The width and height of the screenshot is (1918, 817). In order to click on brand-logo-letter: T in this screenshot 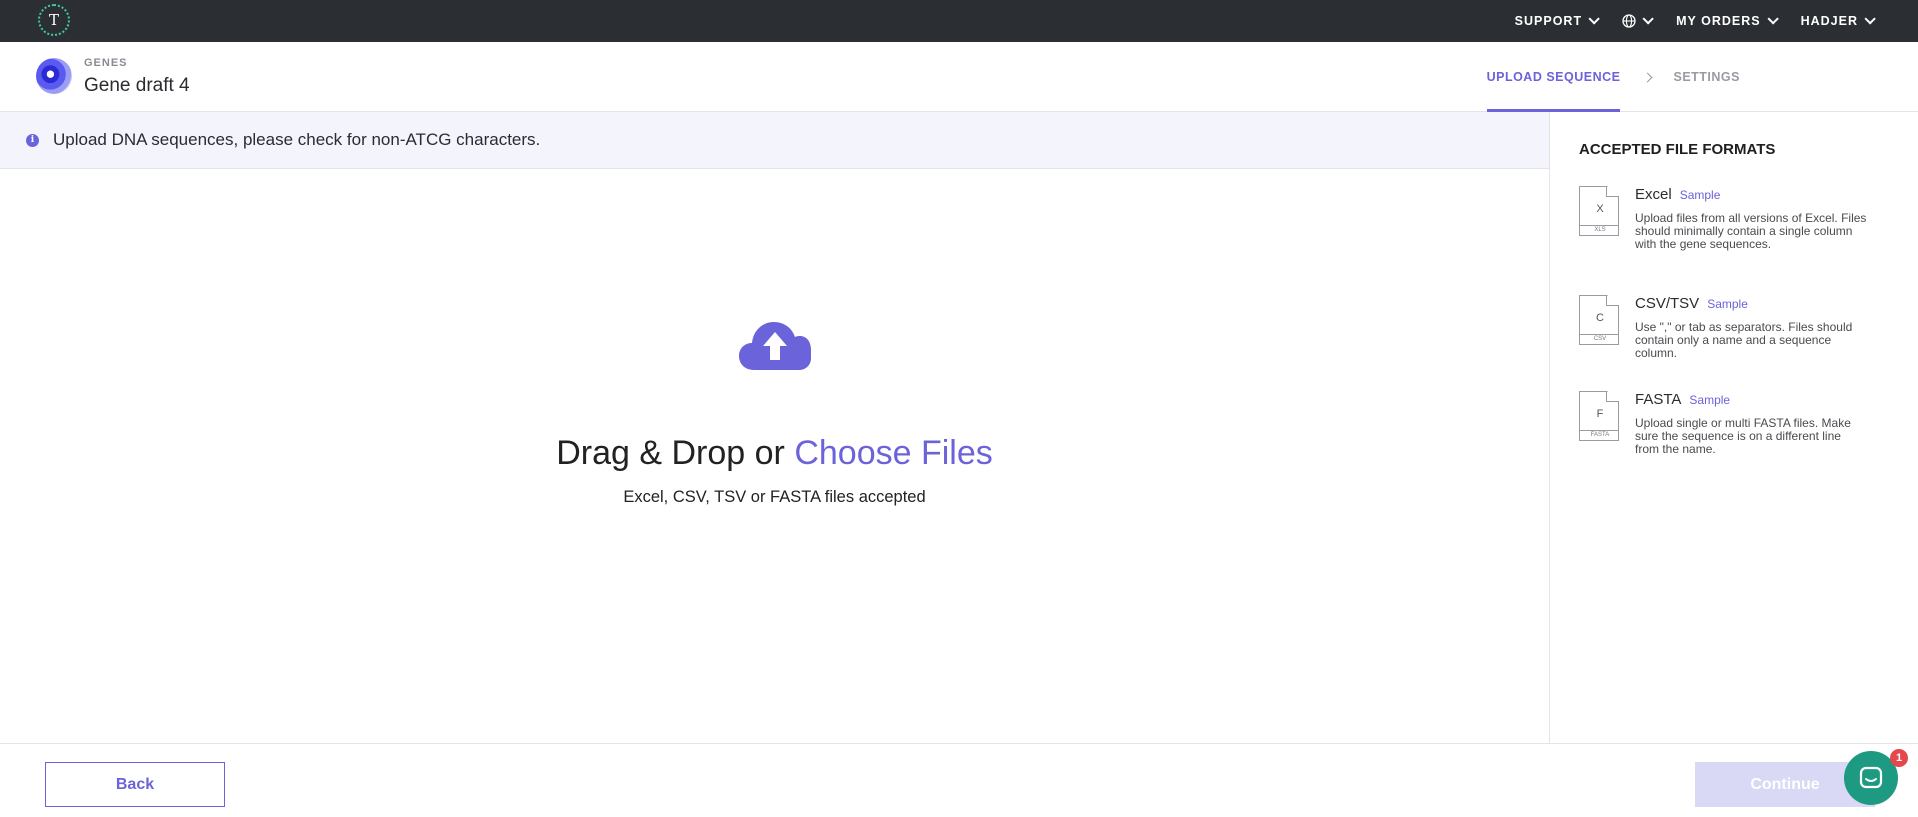, I will do `click(53, 20)`.